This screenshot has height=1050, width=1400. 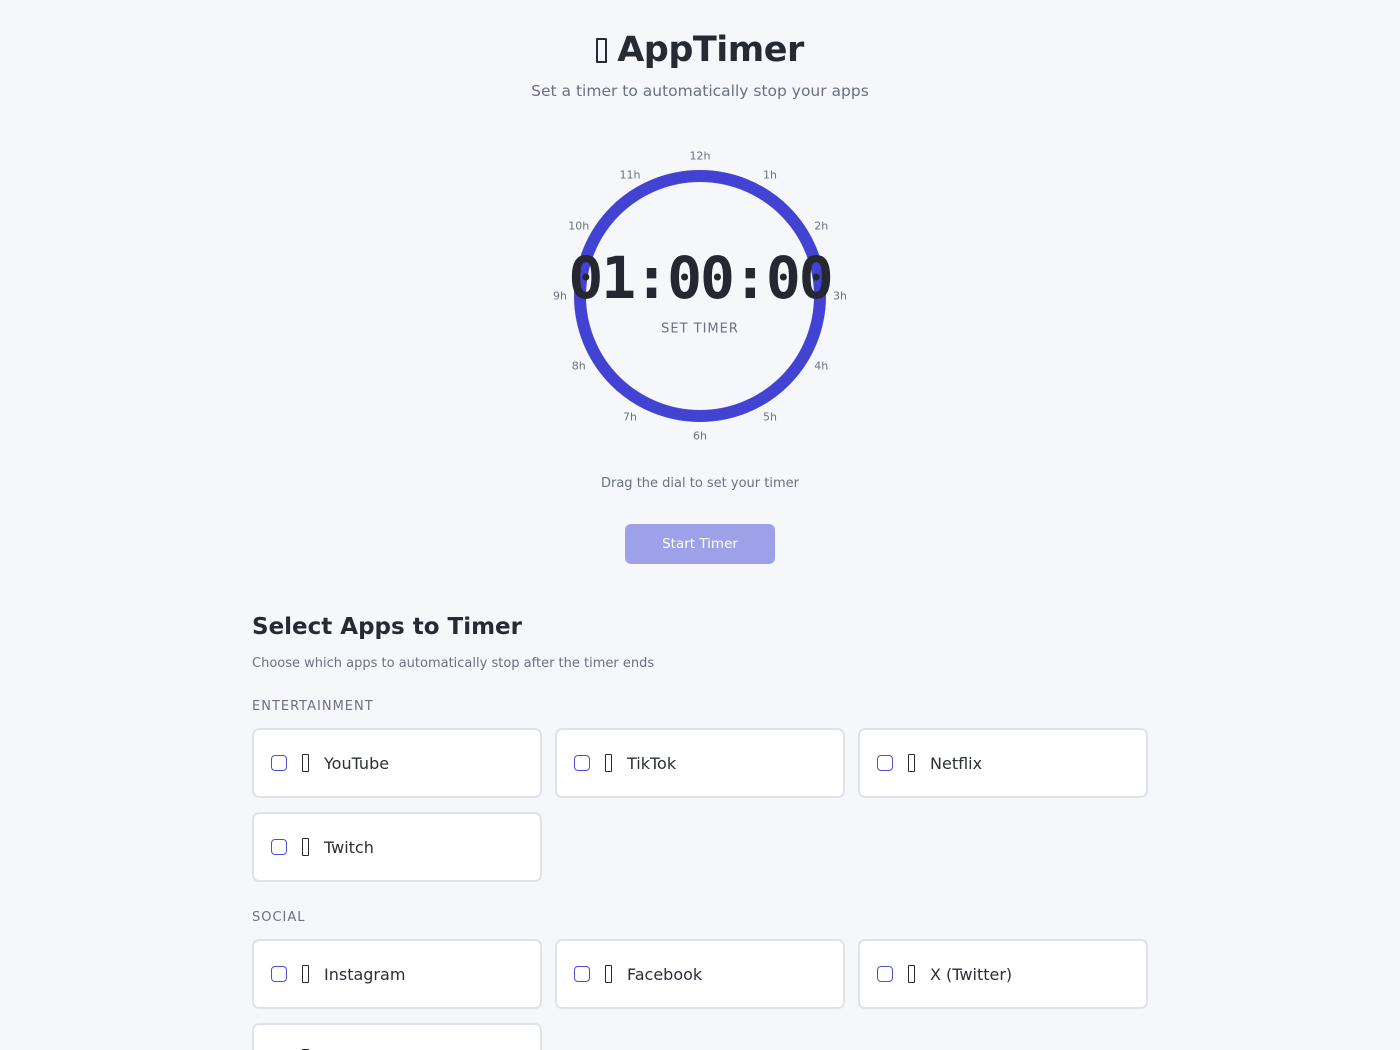 I want to click on dial-hour-label: 2h, so click(x=821, y=226).